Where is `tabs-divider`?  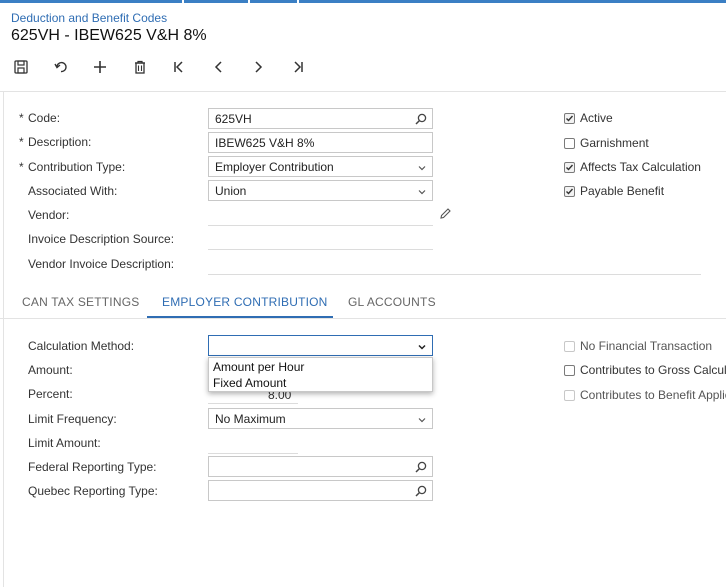 tabs-divider is located at coordinates (363, 318).